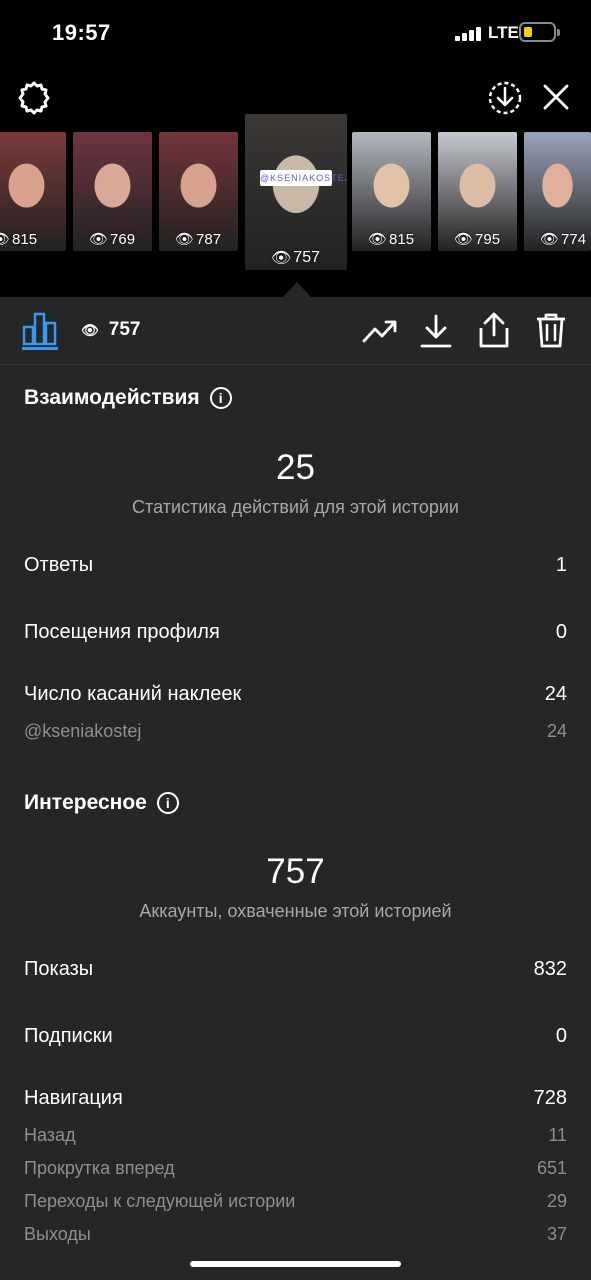 This screenshot has height=1280, width=591. What do you see at coordinates (112, 191) in the screenshot?
I see `story-thumbnail: 👁 769` at bounding box center [112, 191].